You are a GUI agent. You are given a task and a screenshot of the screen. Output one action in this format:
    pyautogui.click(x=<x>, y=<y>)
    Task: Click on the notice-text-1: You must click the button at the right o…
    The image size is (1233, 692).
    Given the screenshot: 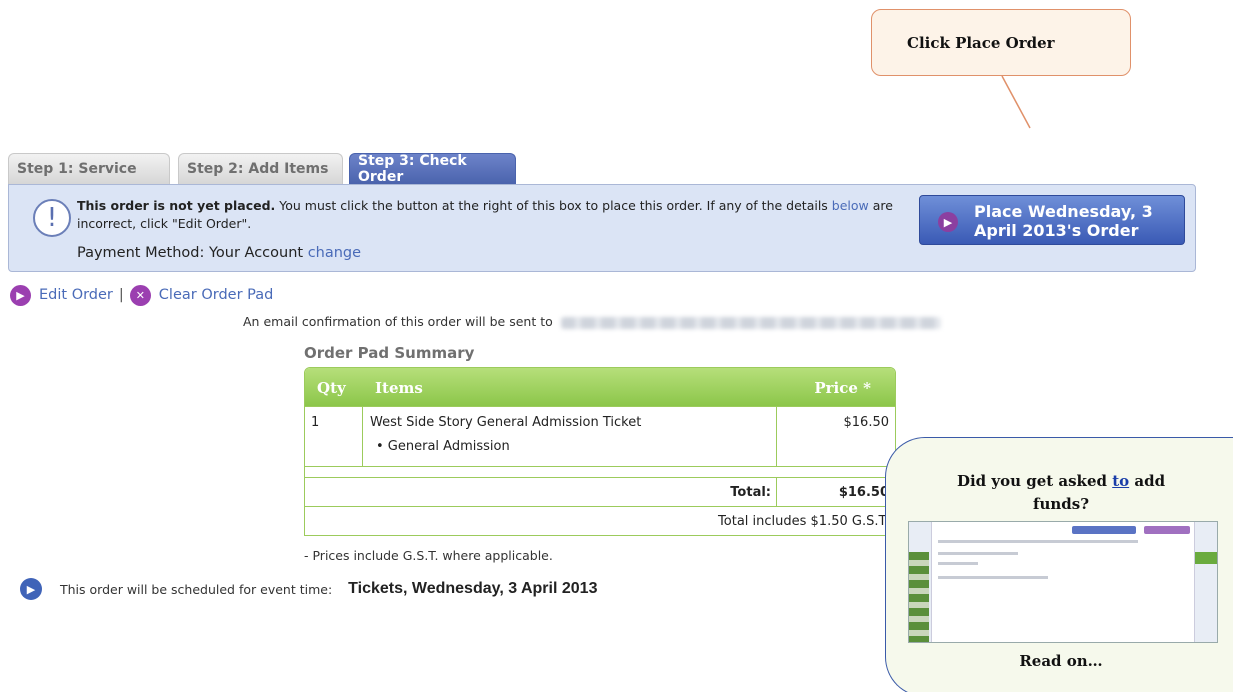 What is the action you would take?
    pyautogui.click(x=553, y=205)
    